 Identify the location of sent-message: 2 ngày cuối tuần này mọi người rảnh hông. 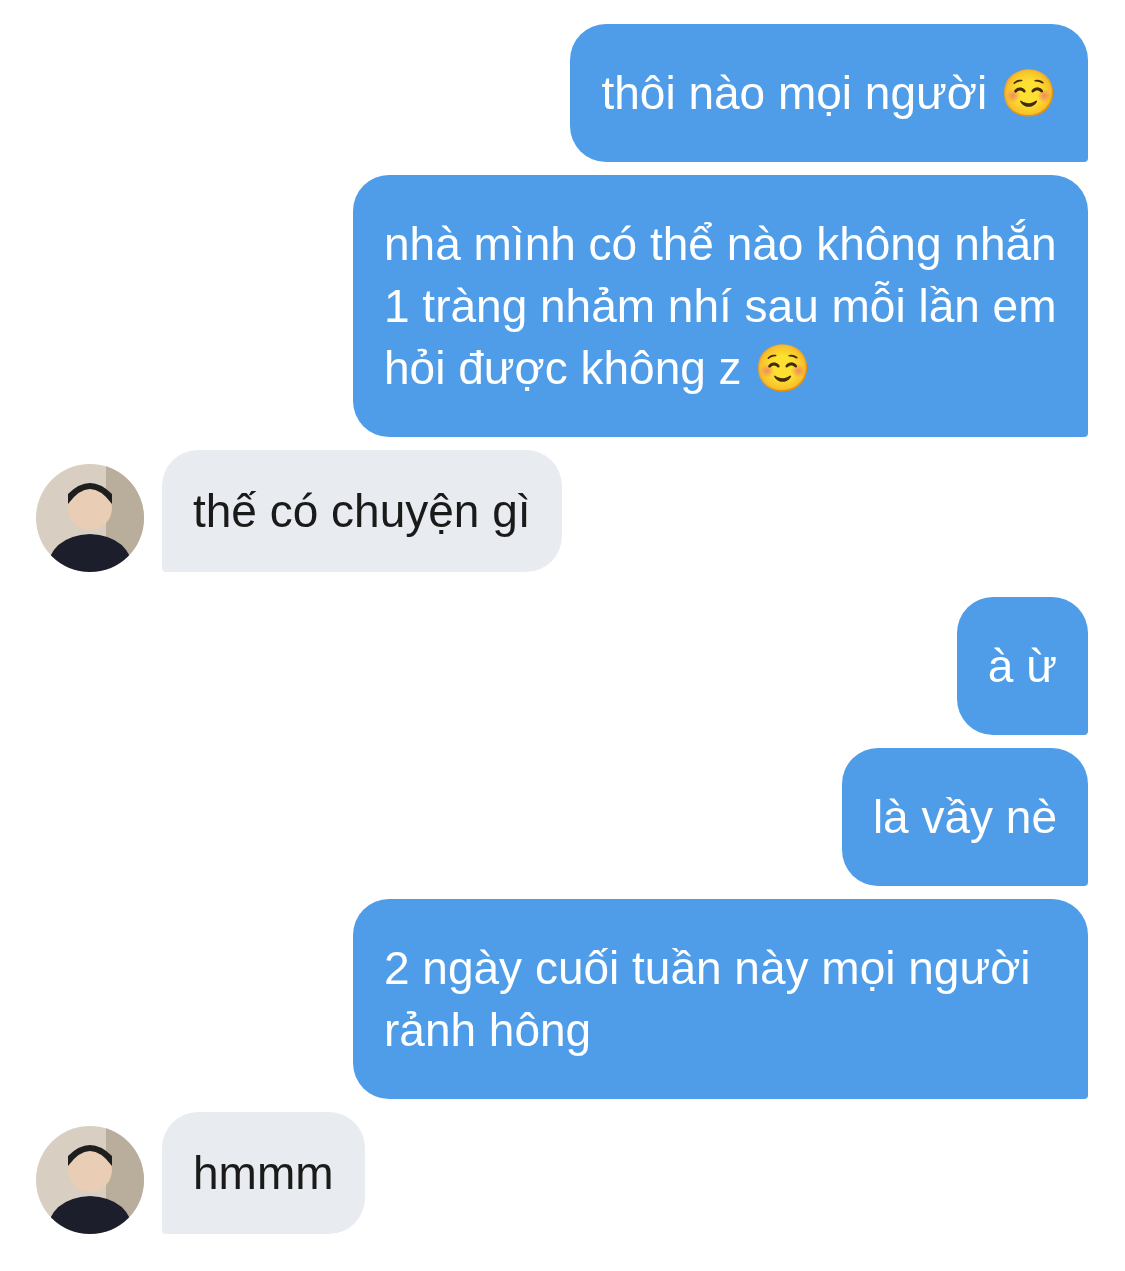
(720, 999).